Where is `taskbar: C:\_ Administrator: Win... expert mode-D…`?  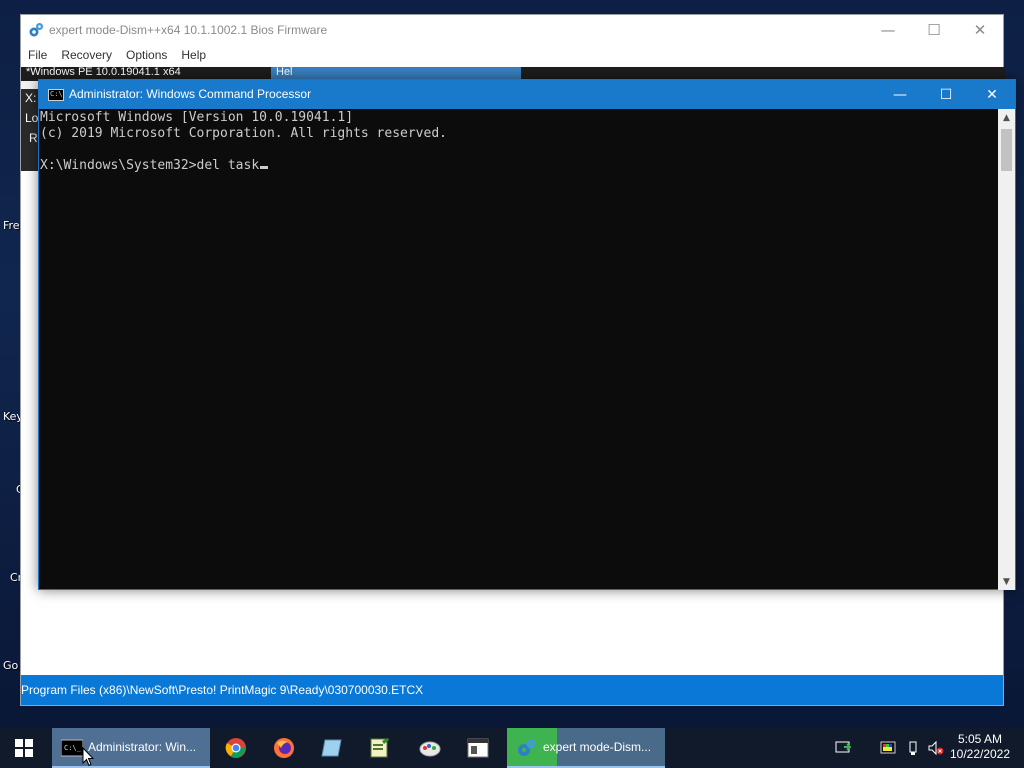
taskbar: C:\_ Administrator: Win... expert mode-D… is located at coordinates (512, 748).